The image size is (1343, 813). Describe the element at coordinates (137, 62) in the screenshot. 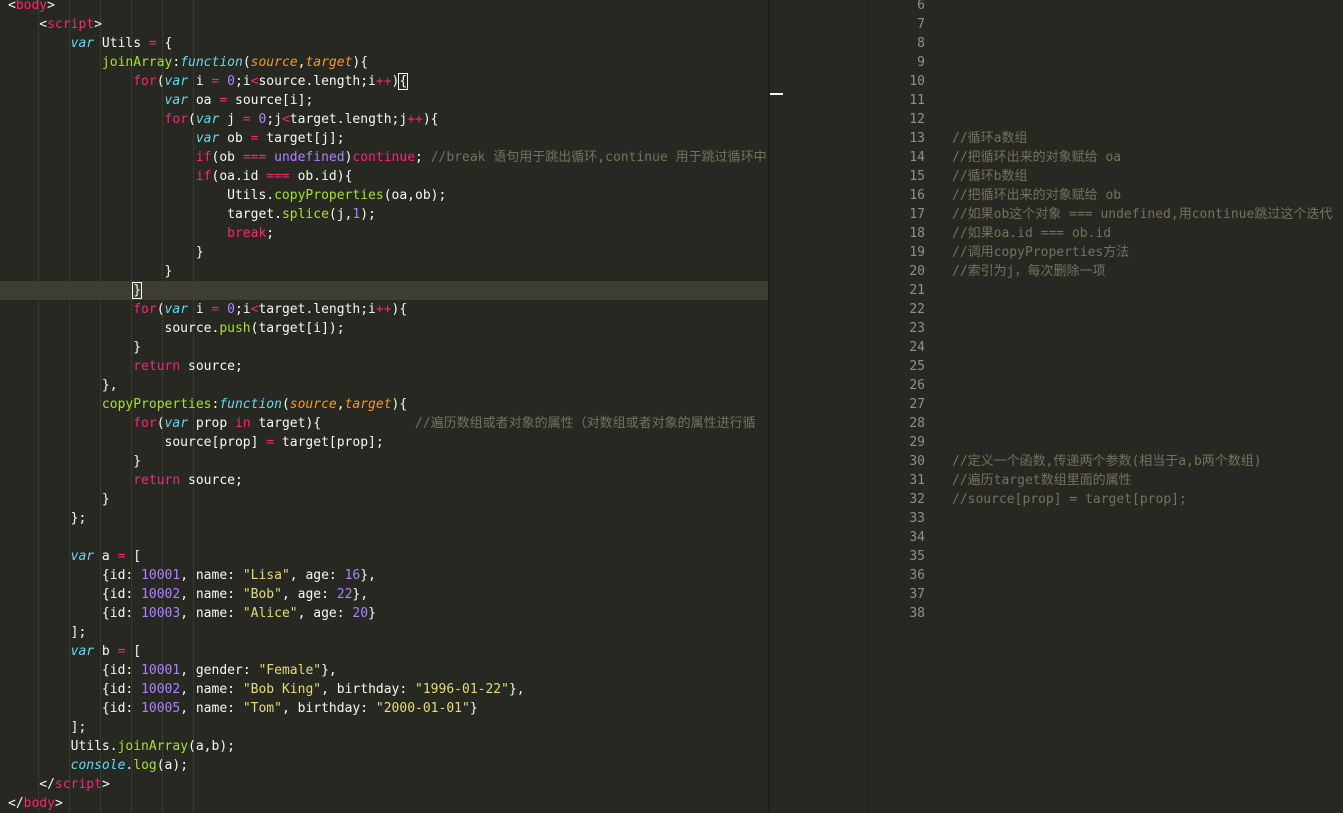

I see `code-token: joinArray` at that location.